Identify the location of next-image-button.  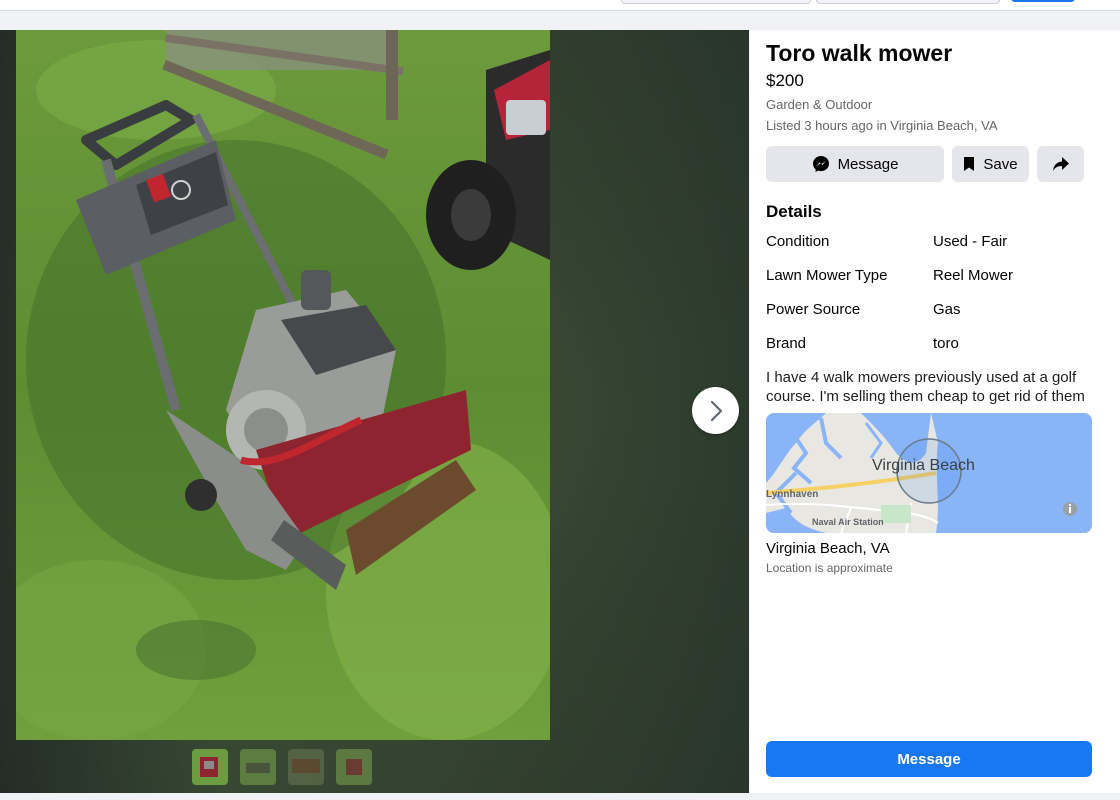
(715, 410).